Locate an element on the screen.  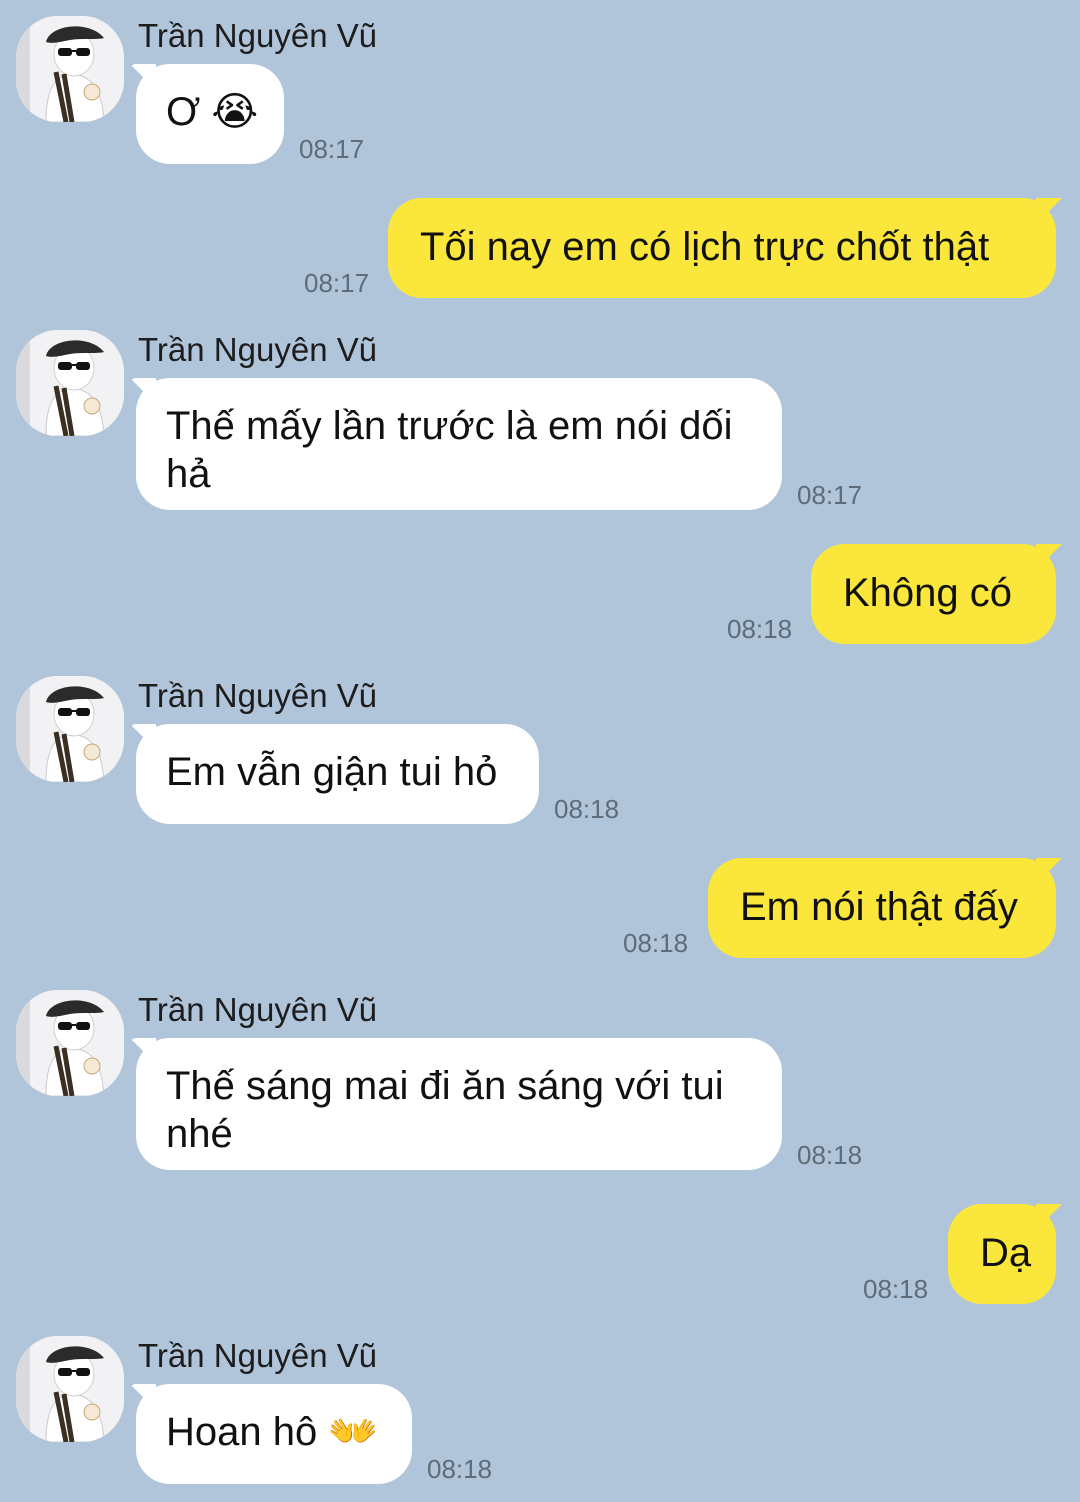
message-text: Thế mấy lần trước là em nói dối hả is located at coordinates (449, 450).